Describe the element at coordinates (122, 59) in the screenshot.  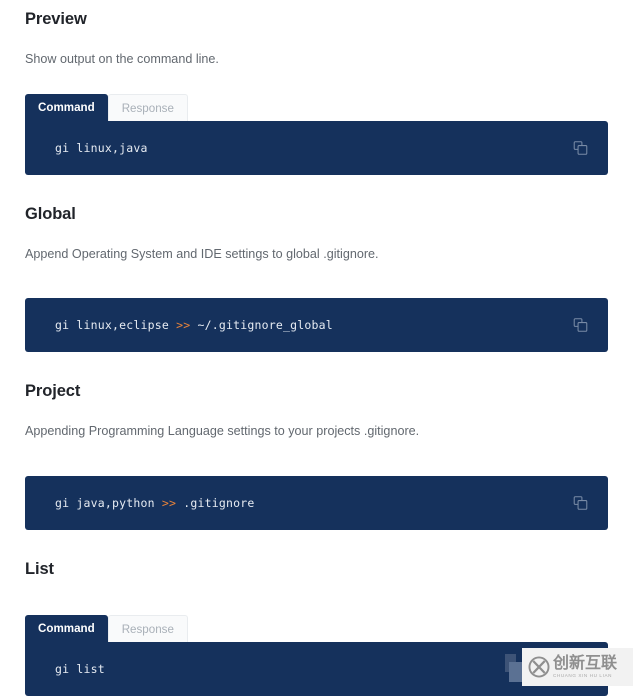
I see `section-description-preview: Show output on the command line.` at that location.